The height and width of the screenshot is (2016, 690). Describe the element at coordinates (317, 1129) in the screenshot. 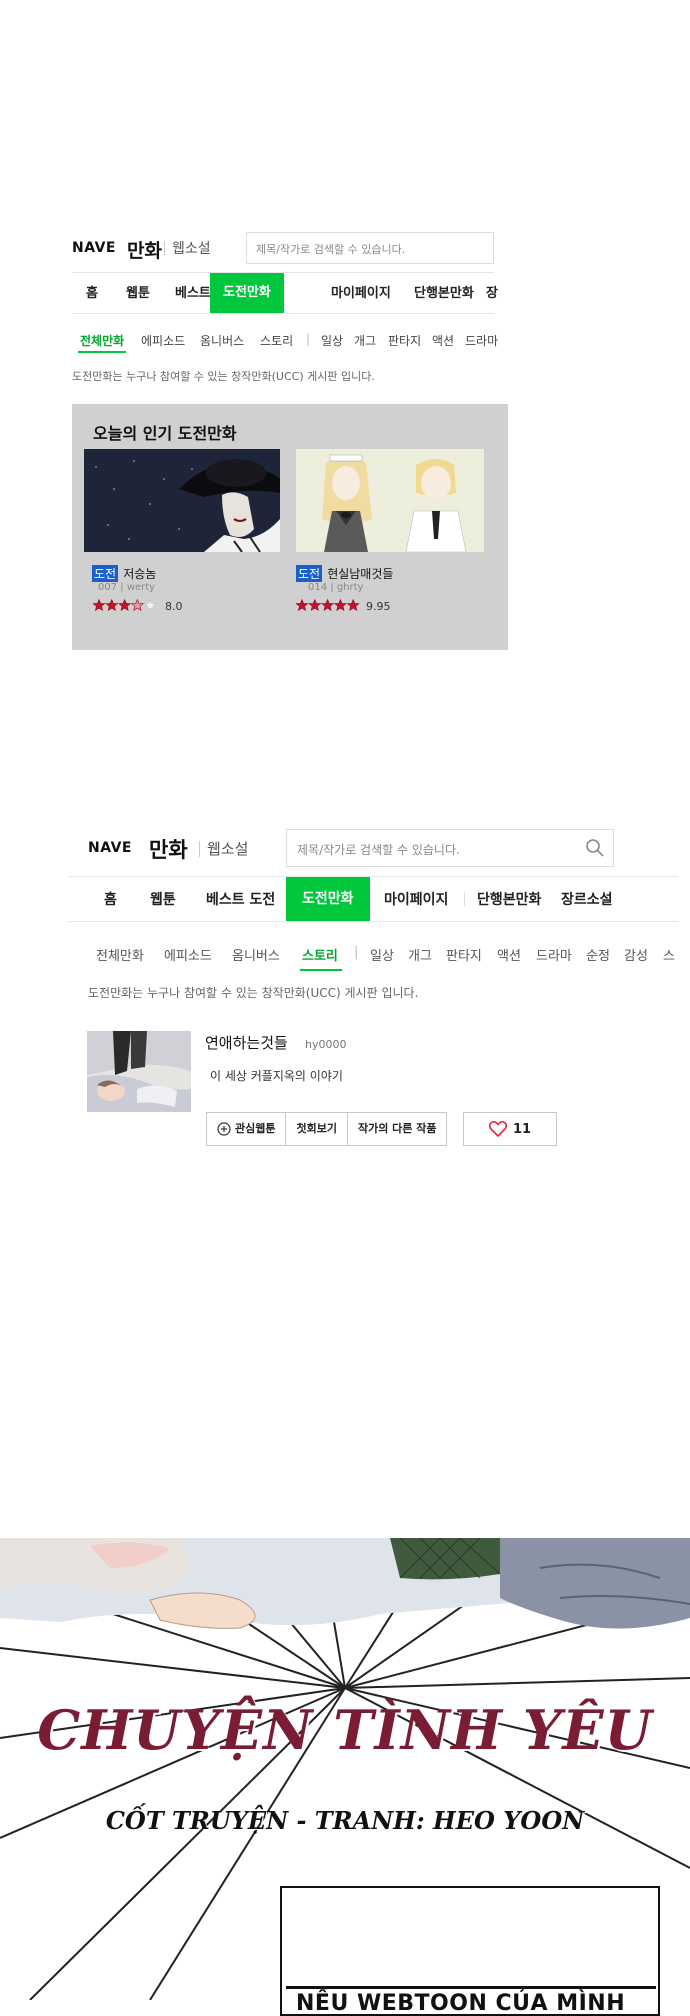

I see `first-episode-button: 첫회보기` at that location.